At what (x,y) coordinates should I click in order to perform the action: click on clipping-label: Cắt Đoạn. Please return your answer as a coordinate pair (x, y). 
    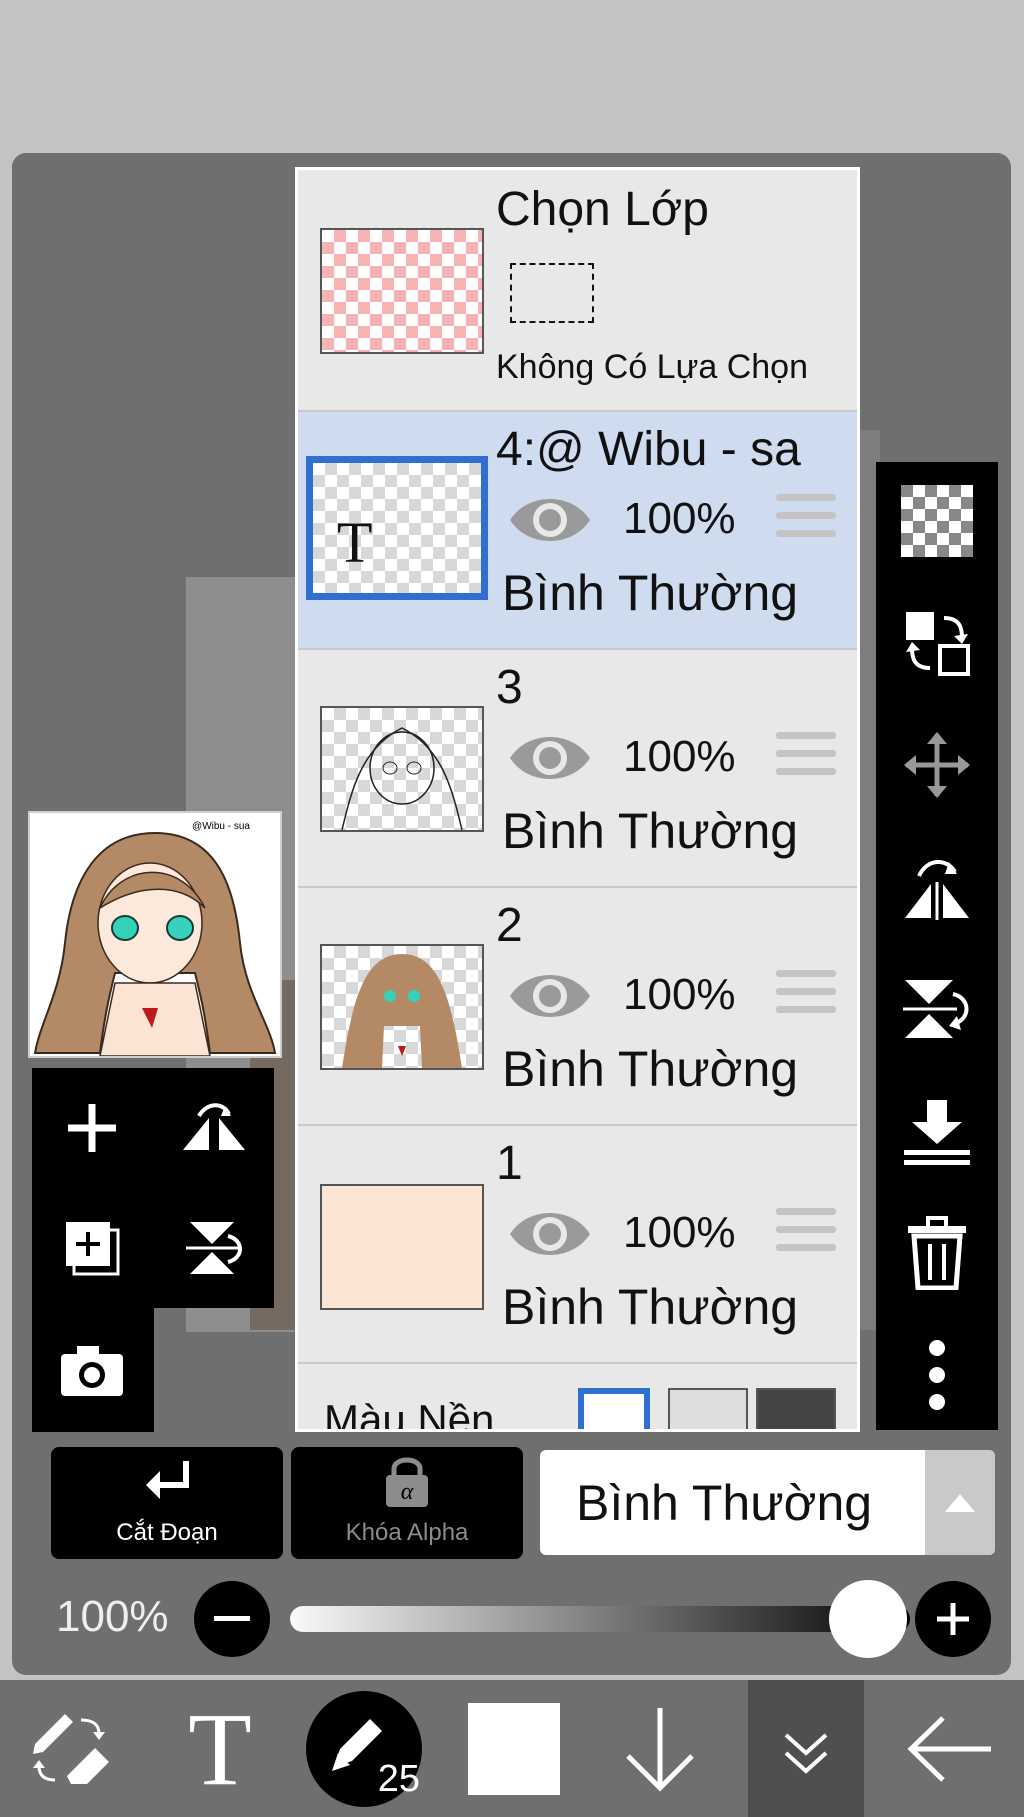
    Looking at the image, I should click on (167, 1532).